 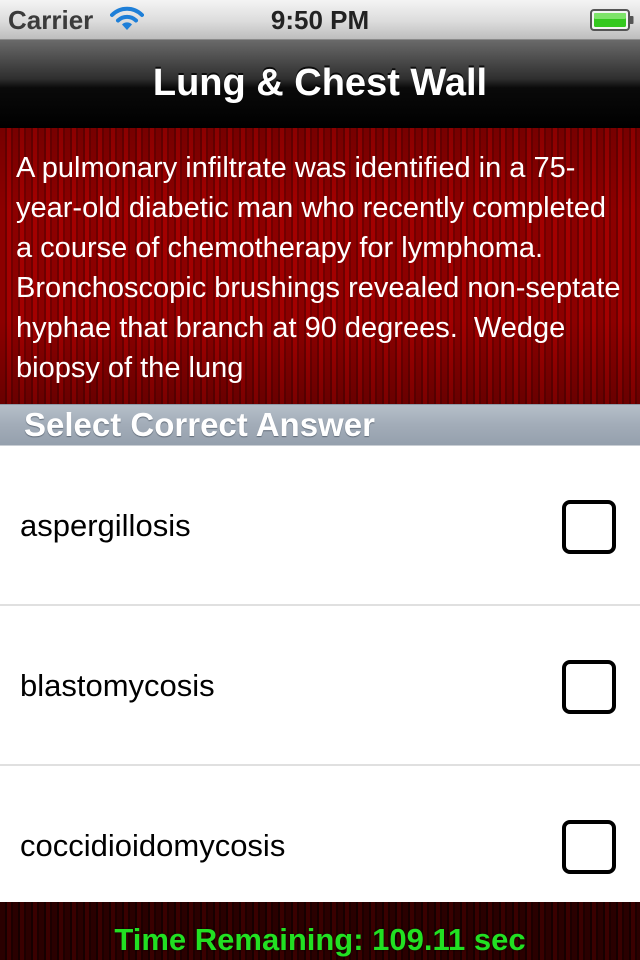 I want to click on navigation-bar: Lung & Chest Wall, so click(x=320, y=84).